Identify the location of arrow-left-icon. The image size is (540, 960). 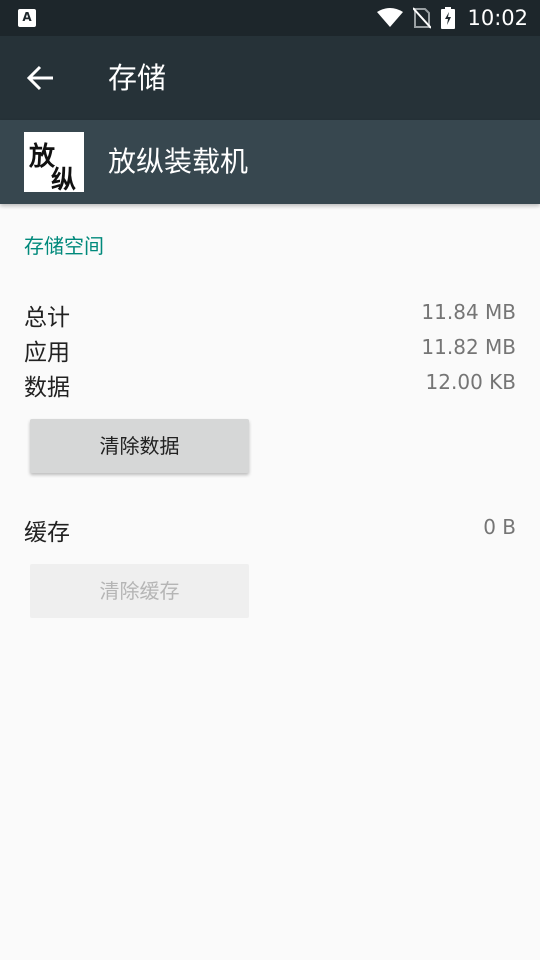
(39, 78).